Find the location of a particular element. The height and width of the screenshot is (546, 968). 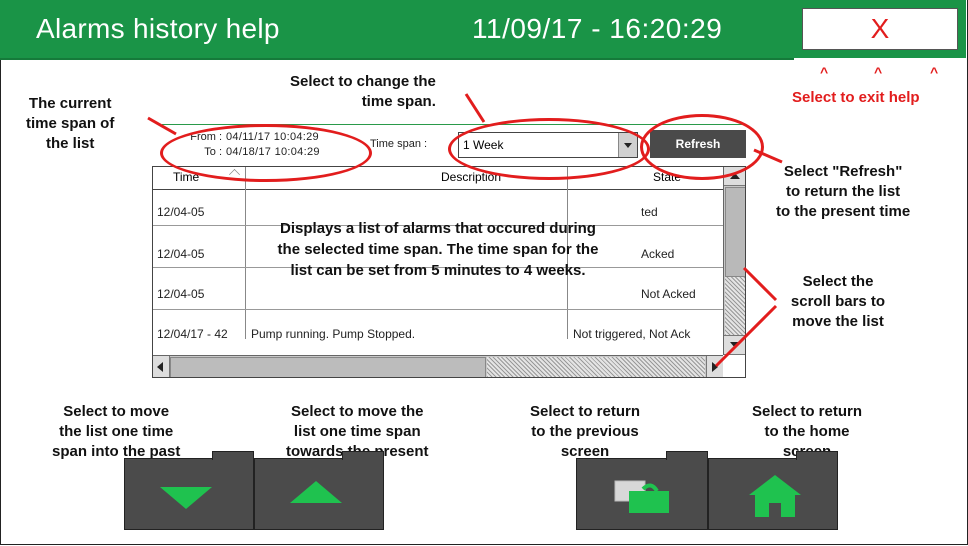

move-past-button is located at coordinates (189, 490).